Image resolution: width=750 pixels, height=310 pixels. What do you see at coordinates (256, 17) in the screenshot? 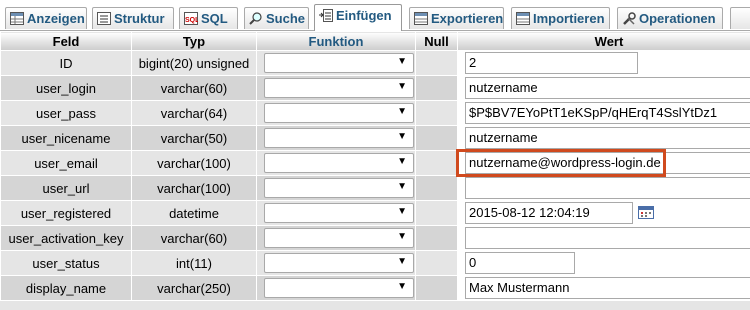
I see `search-icon` at bounding box center [256, 17].